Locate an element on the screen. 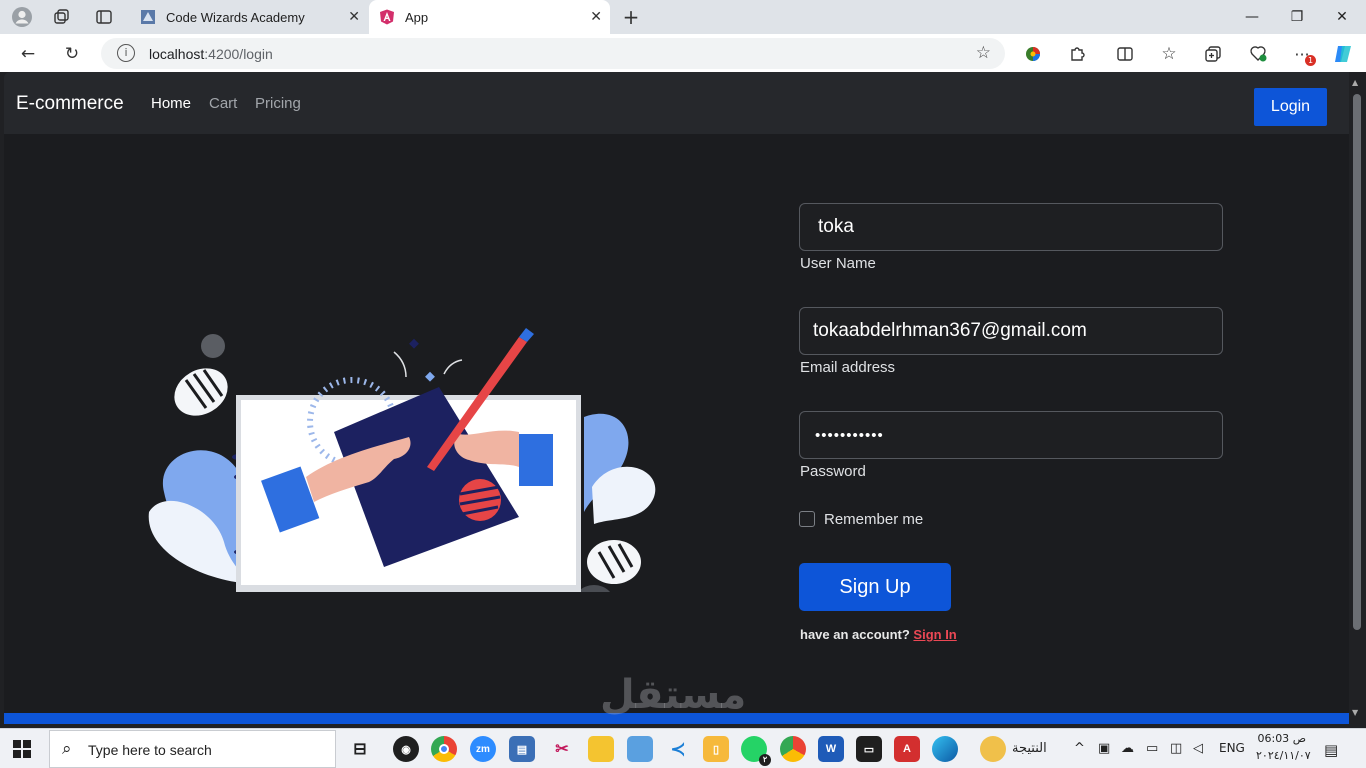  tab-code-wizards: Code Wizards Academy ✕ is located at coordinates (249, 17).